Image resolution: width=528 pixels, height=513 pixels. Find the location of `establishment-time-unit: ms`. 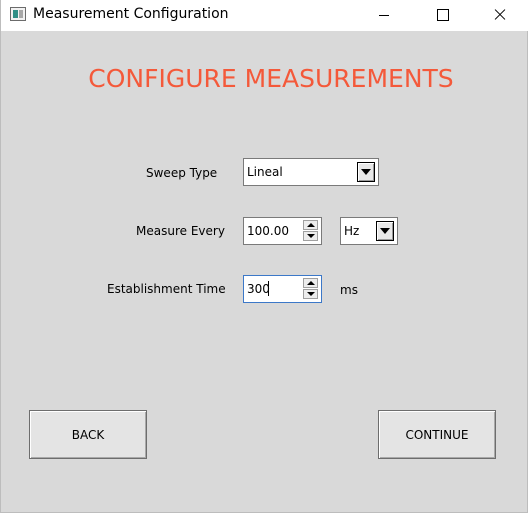

establishment-time-unit: ms is located at coordinates (349, 290).